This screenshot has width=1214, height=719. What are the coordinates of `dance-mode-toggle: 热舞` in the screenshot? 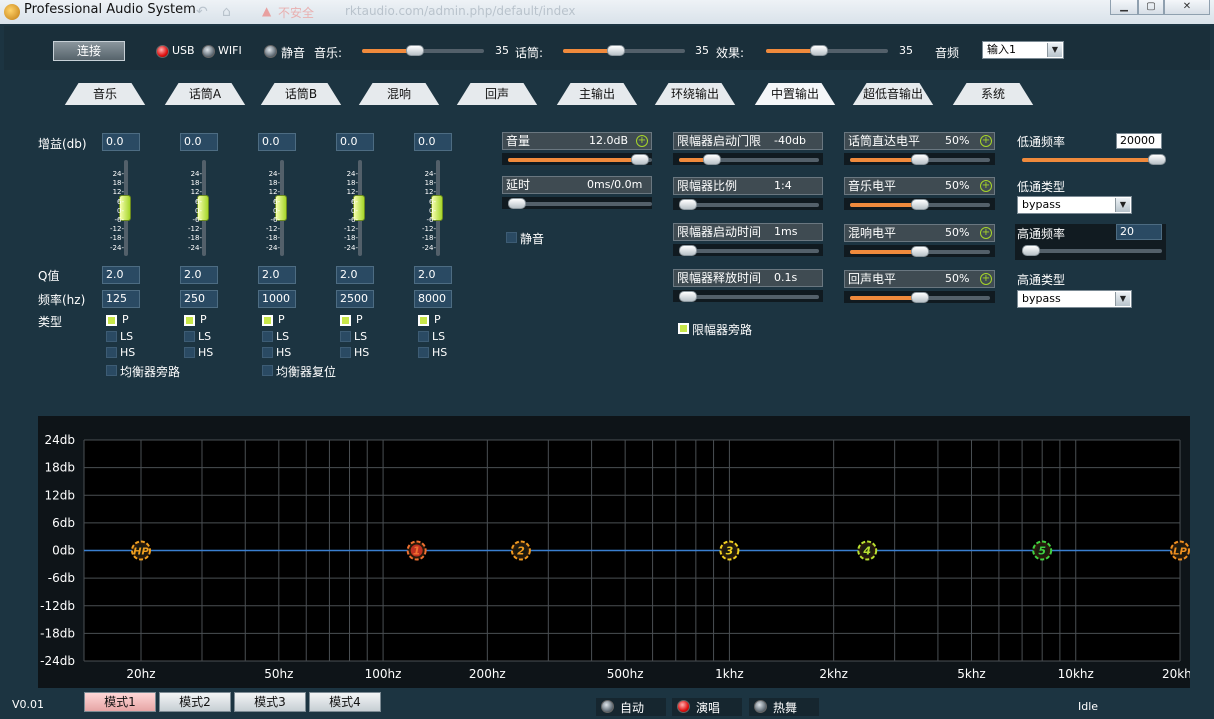 It's located at (784, 707).